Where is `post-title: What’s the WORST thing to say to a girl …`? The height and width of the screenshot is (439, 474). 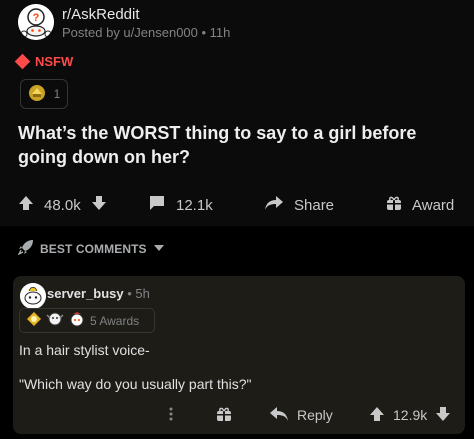 post-title: What’s the WORST thing to say to a girl … is located at coordinates (240, 145).